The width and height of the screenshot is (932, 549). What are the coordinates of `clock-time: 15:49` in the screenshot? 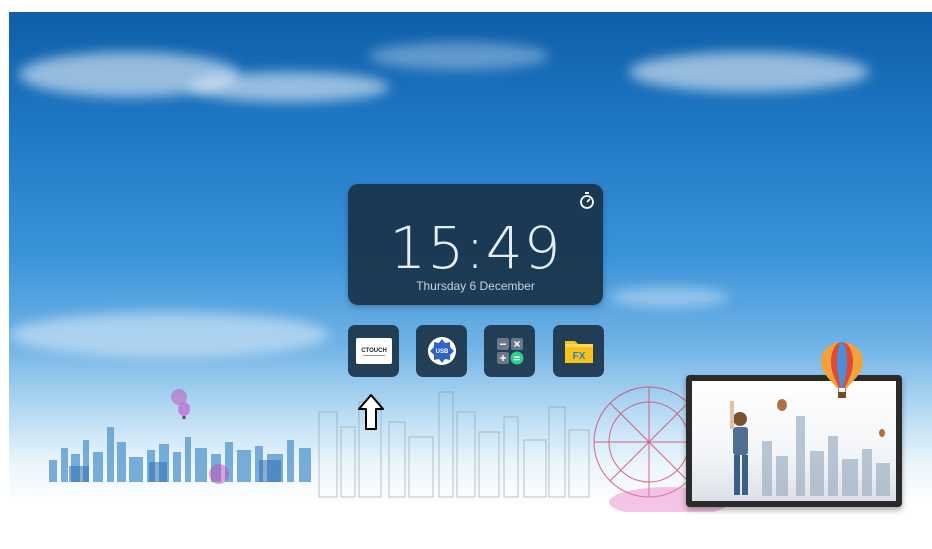 It's located at (475, 248).